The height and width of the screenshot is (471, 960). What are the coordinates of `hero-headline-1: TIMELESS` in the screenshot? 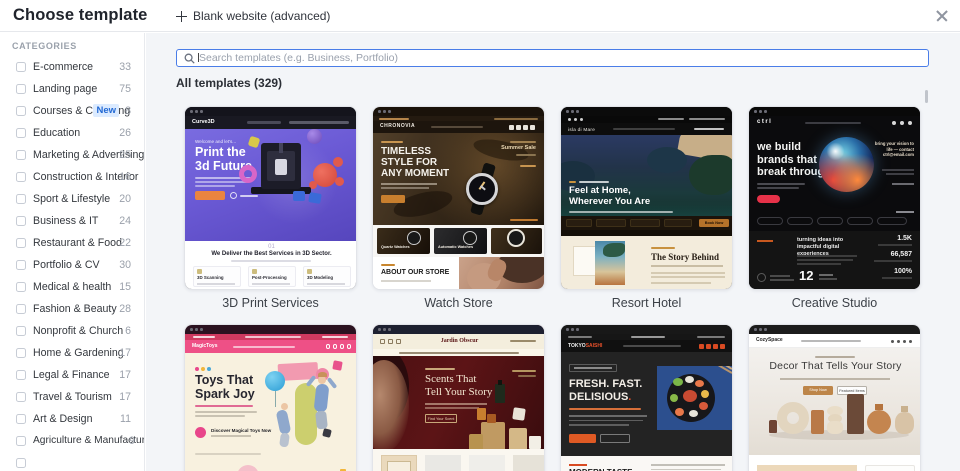 It's located at (406, 151).